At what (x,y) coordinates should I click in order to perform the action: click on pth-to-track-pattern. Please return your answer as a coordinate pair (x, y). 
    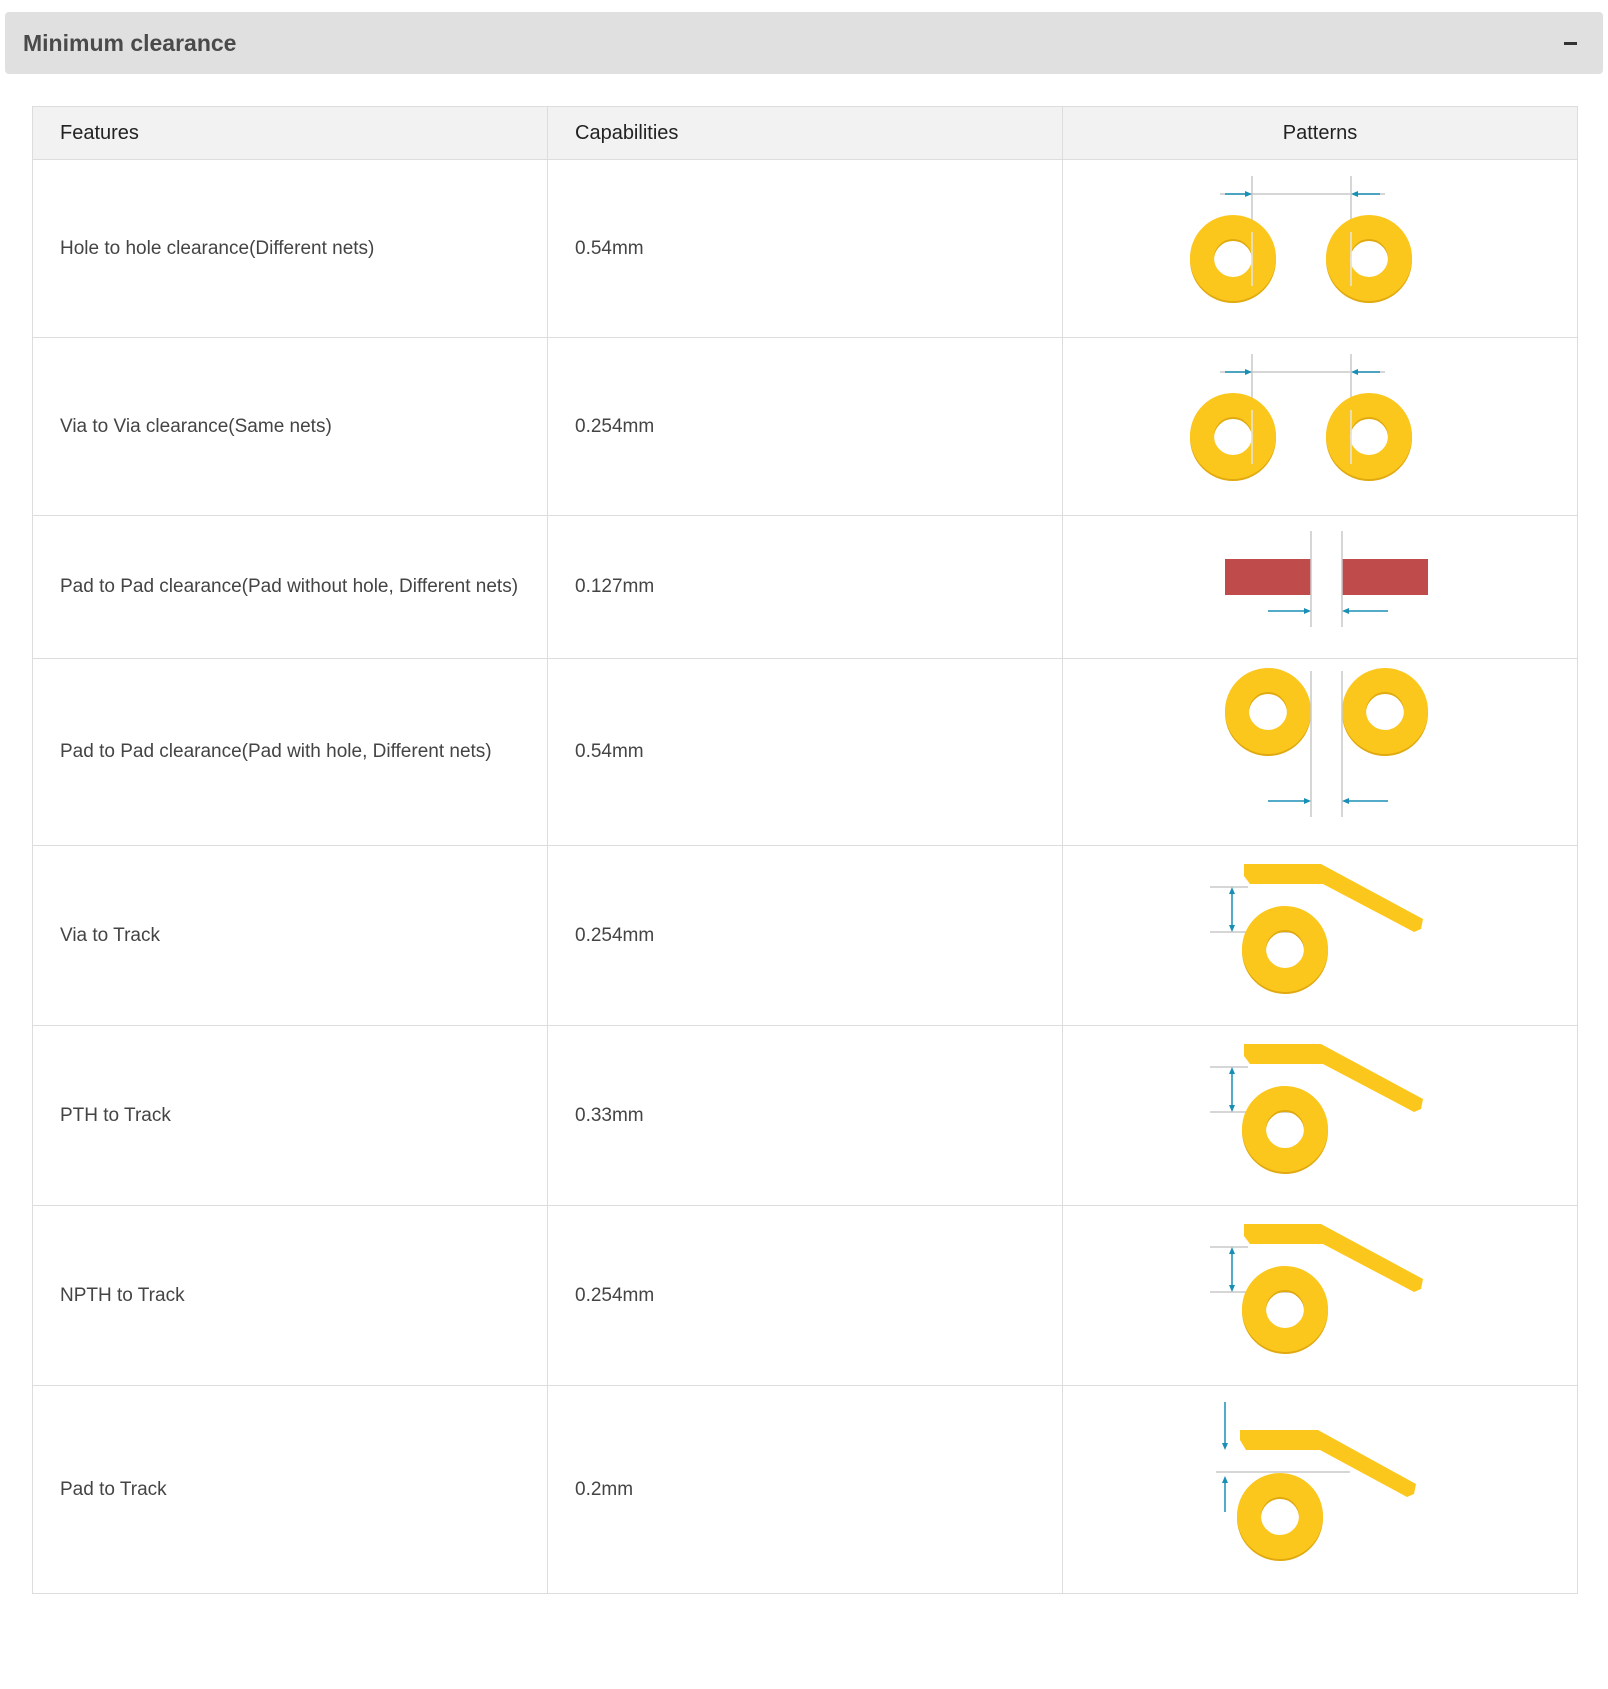
    Looking at the image, I should click on (1320, 1115).